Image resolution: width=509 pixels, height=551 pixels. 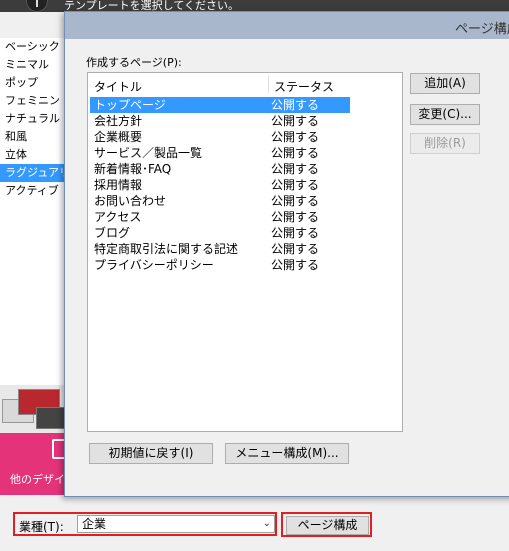 What do you see at coordinates (445, 83) in the screenshot?
I see `add-button: 追加(A)` at bounding box center [445, 83].